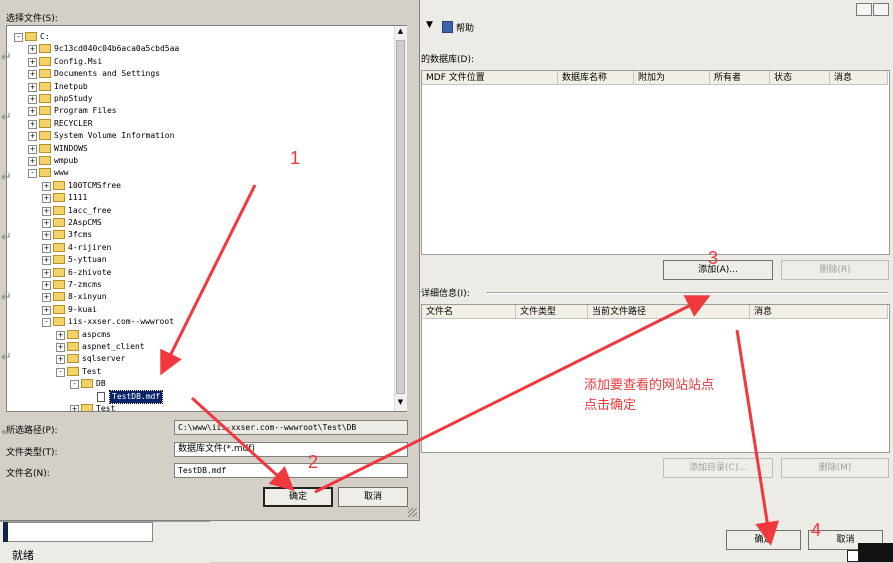 The height and width of the screenshot is (563, 893). Describe the element at coordinates (313, 462) in the screenshot. I see `annotation-step-2: 2` at that location.